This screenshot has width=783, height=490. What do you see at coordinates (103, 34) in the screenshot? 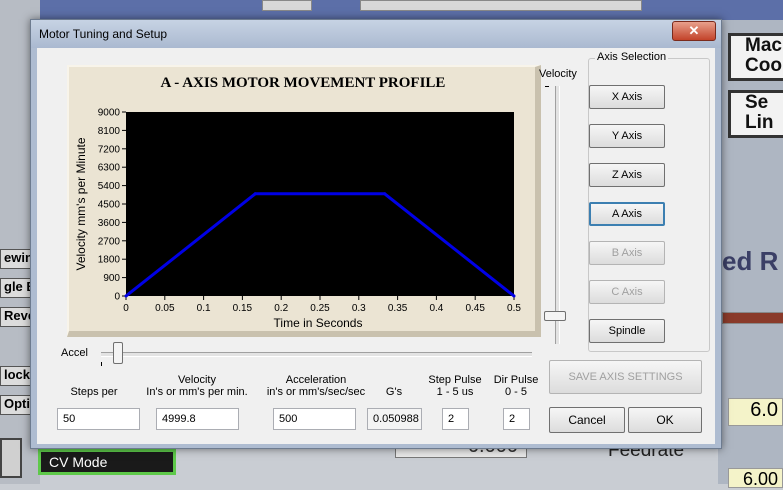
I see `dialog-title: Motor Tuning and Setup` at bounding box center [103, 34].